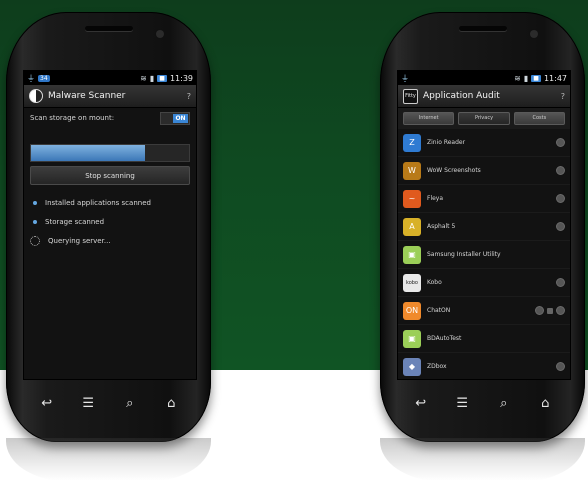 This screenshot has height=481, width=588. I want to click on tab-privacy: Privacy, so click(484, 118).